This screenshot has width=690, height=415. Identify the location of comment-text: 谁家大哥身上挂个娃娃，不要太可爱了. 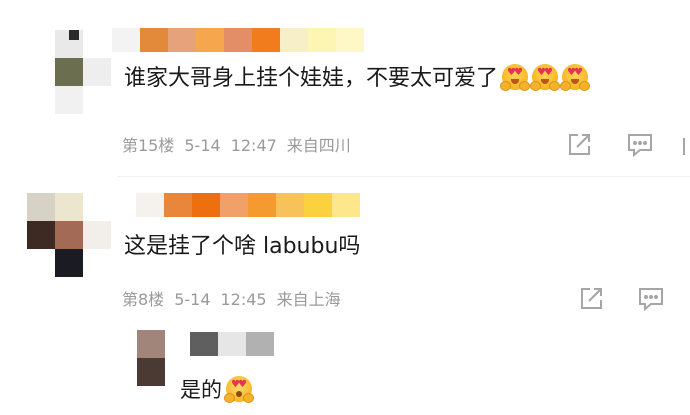
(357, 79).